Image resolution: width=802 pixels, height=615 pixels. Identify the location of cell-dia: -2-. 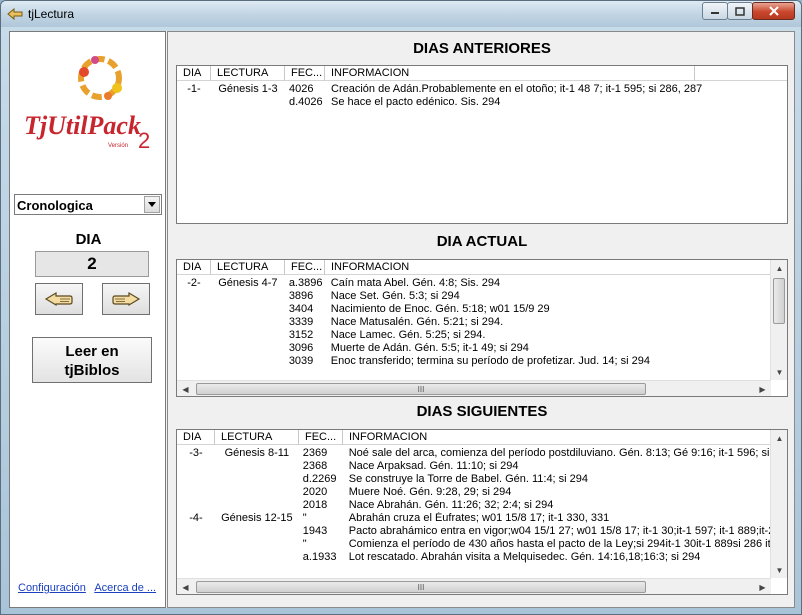
(194, 283).